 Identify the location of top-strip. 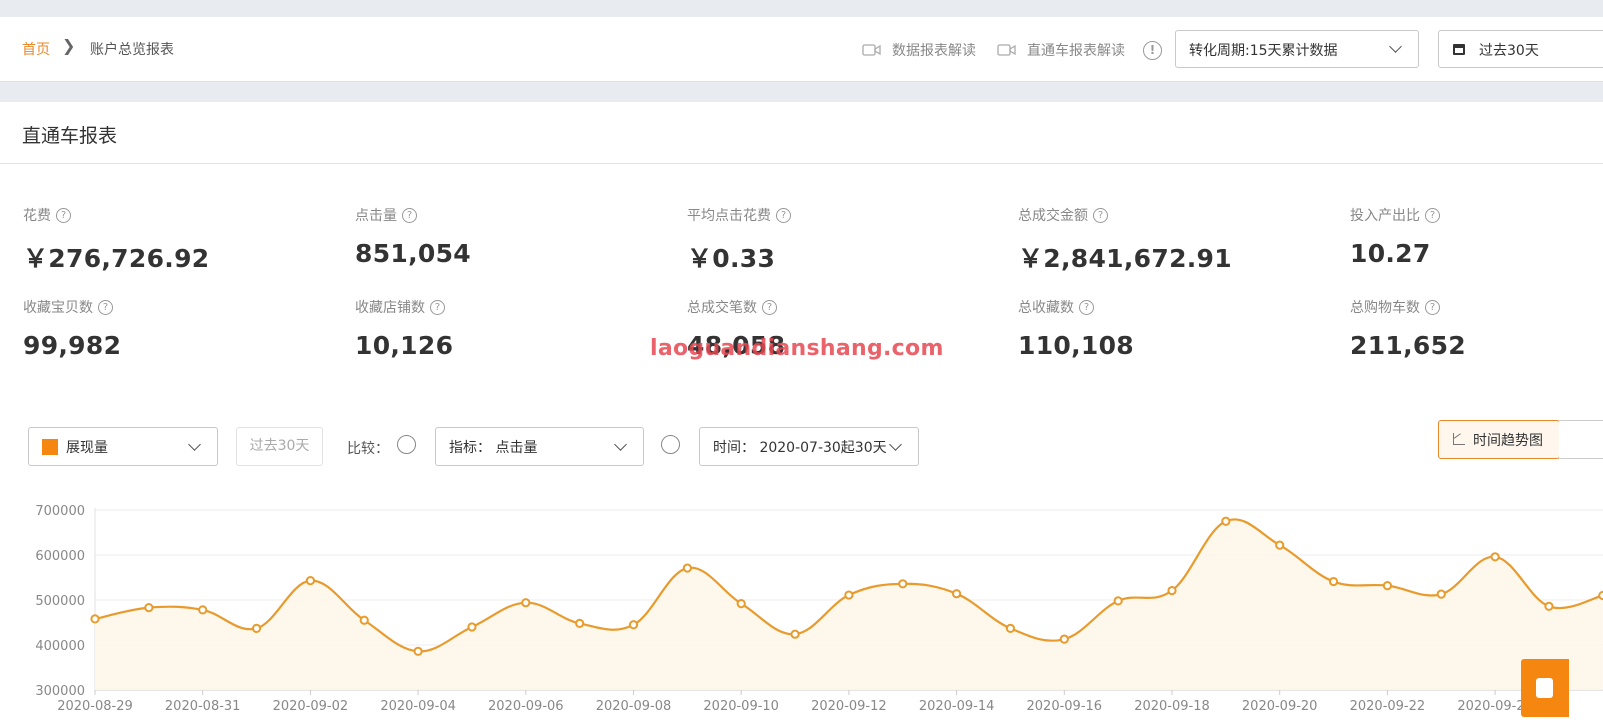
(801, 8).